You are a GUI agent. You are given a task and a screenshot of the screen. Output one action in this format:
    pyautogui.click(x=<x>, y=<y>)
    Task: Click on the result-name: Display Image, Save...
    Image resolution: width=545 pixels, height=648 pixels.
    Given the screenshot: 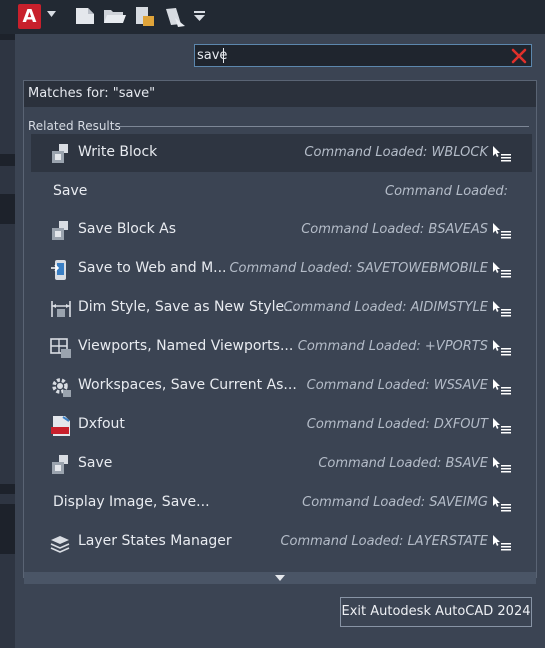 What is the action you would take?
    pyautogui.click(x=131, y=502)
    